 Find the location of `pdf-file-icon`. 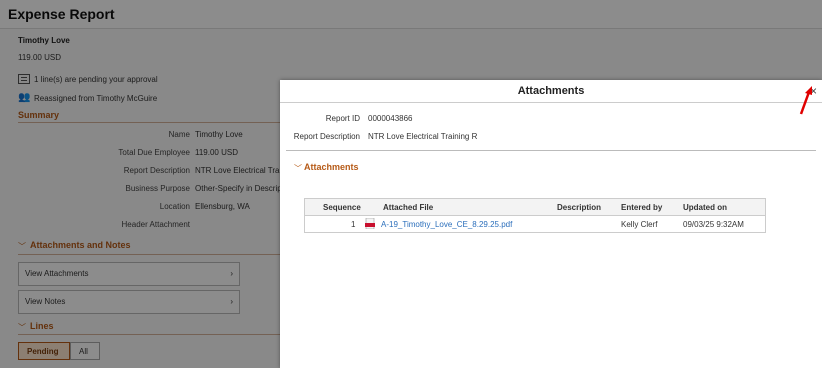

pdf-file-icon is located at coordinates (370, 223).